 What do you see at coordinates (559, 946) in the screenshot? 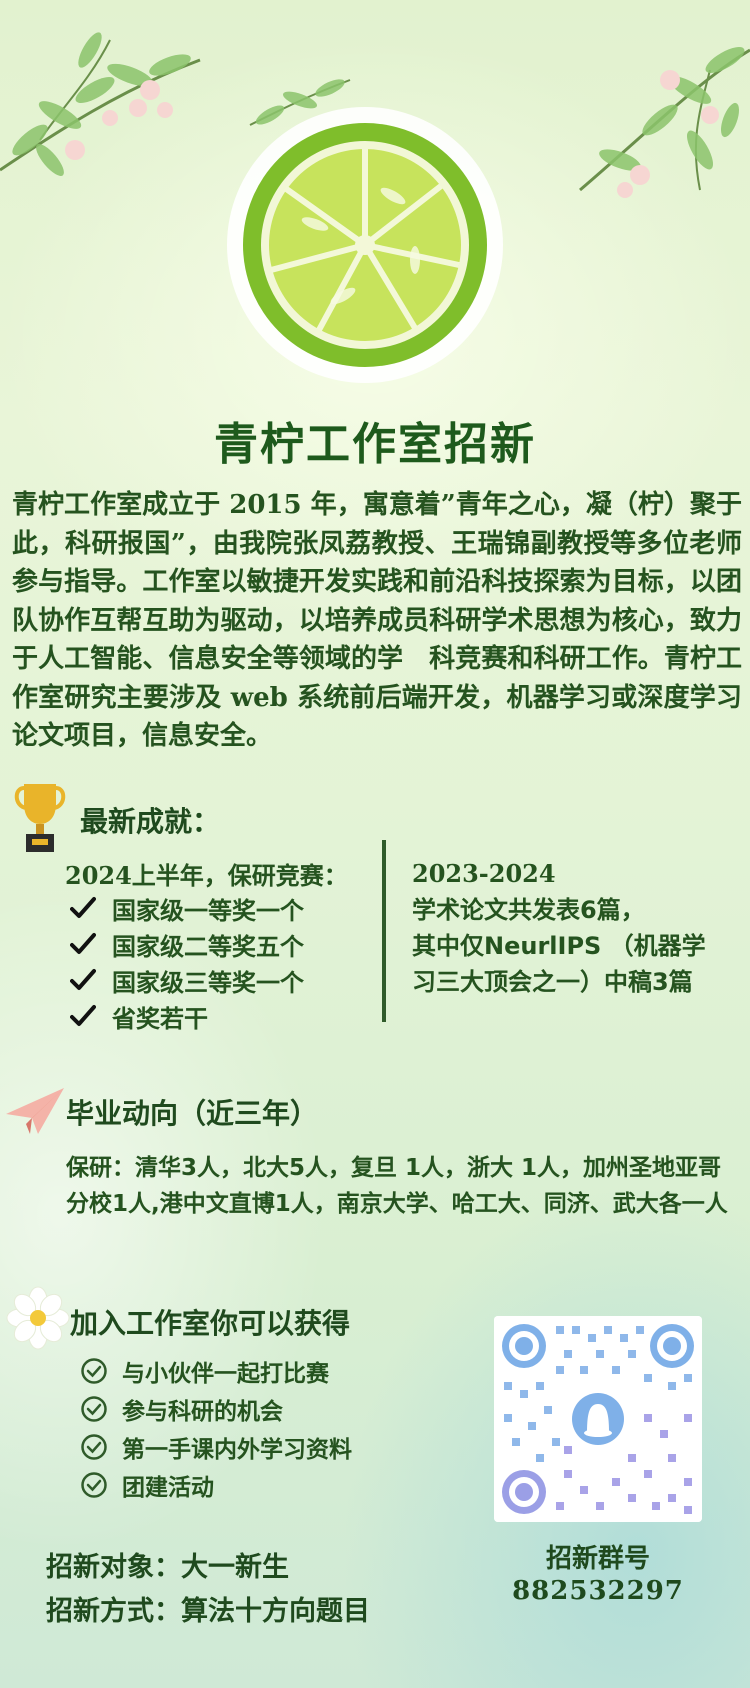
I see `publications-line: 其中仅NeurlIPS （机器学` at bounding box center [559, 946].